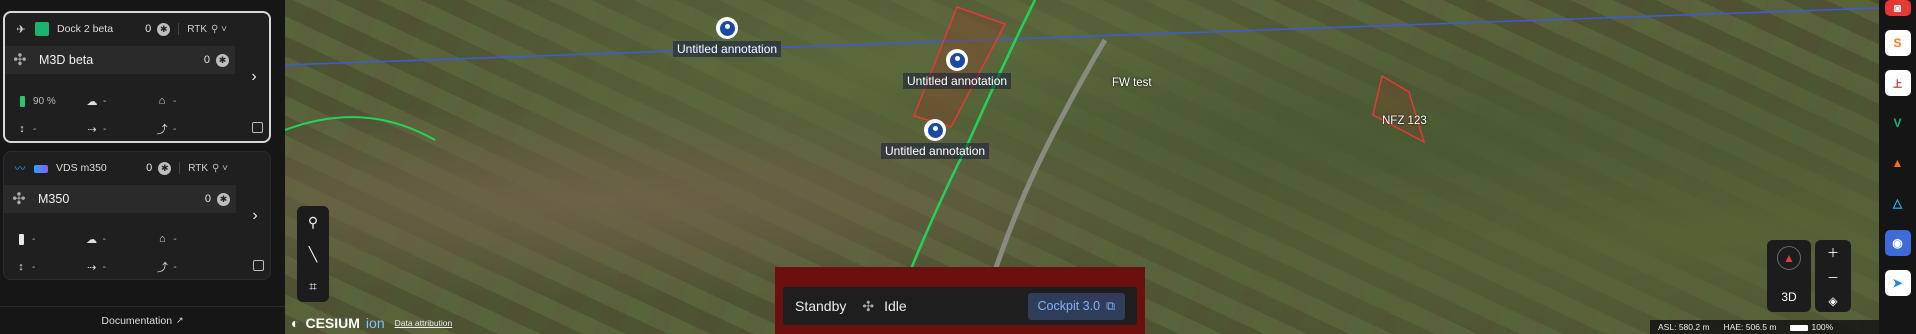 Image resolution: width=1916 pixels, height=334 pixels. Describe the element at coordinates (1897, 243) in the screenshot. I see `blue-map-app-icon: ◉` at that location.